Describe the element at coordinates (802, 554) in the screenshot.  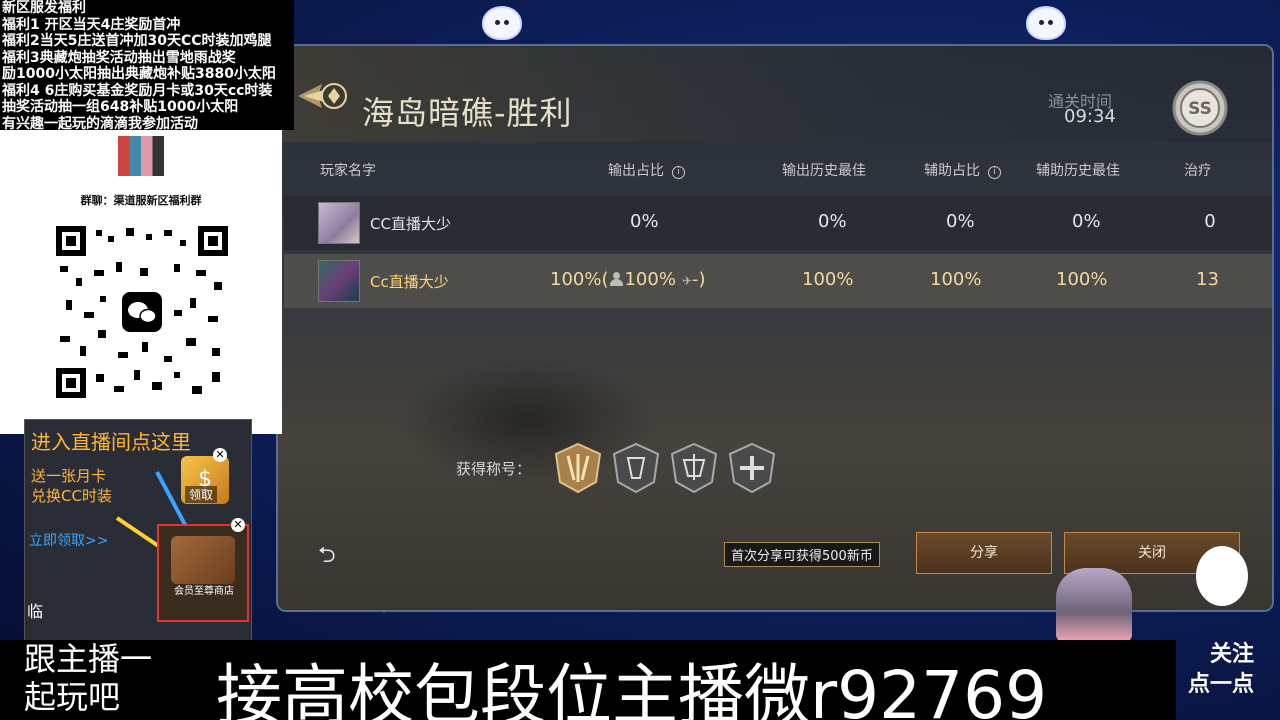
I see `share-reward-tip: 首次分享可获得500新币` at that location.